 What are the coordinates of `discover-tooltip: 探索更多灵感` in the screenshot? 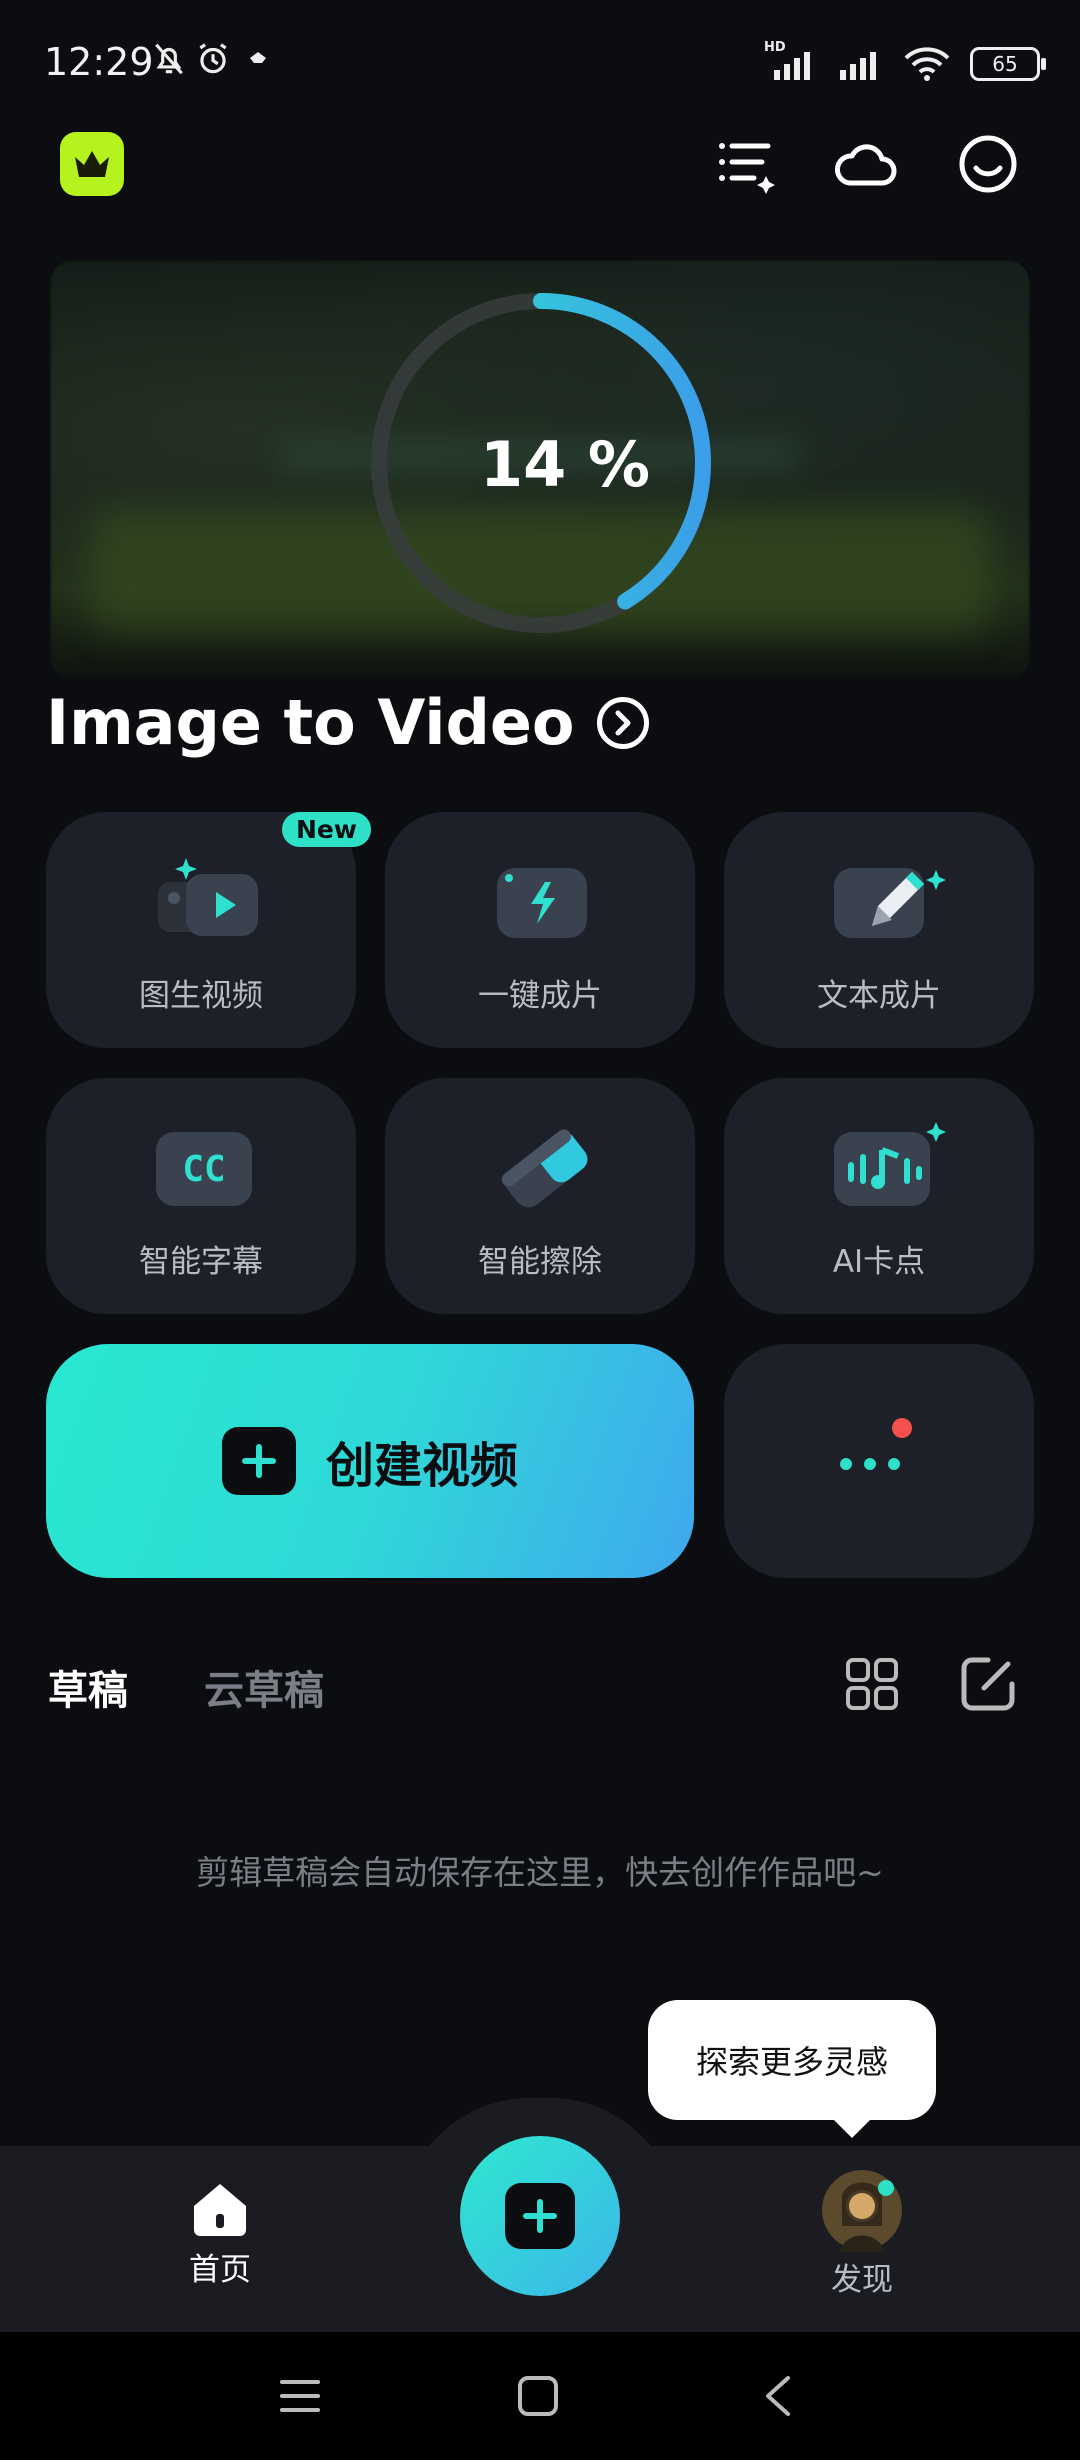 It's located at (792, 2069).